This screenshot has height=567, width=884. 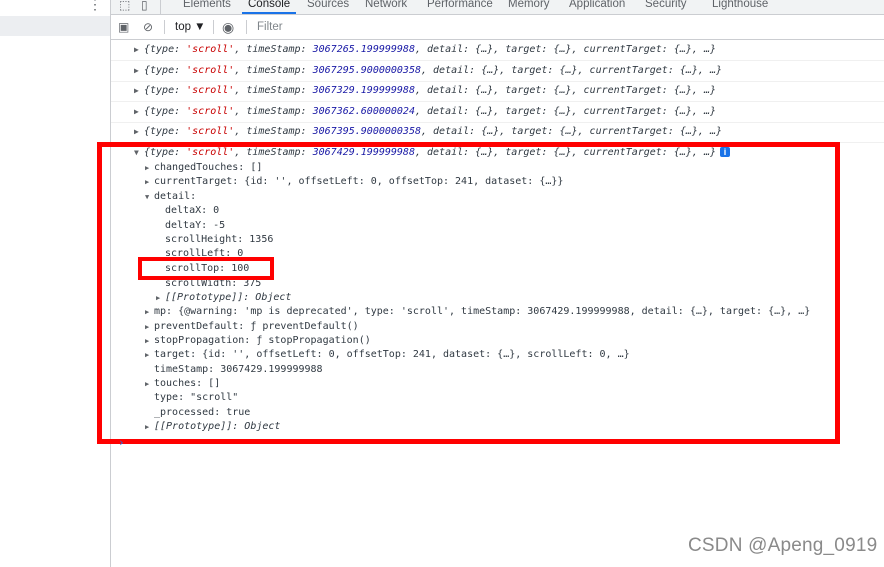 What do you see at coordinates (144, 6) in the screenshot?
I see `device-toolbar-icon: ▯` at bounding box center [144, 6].